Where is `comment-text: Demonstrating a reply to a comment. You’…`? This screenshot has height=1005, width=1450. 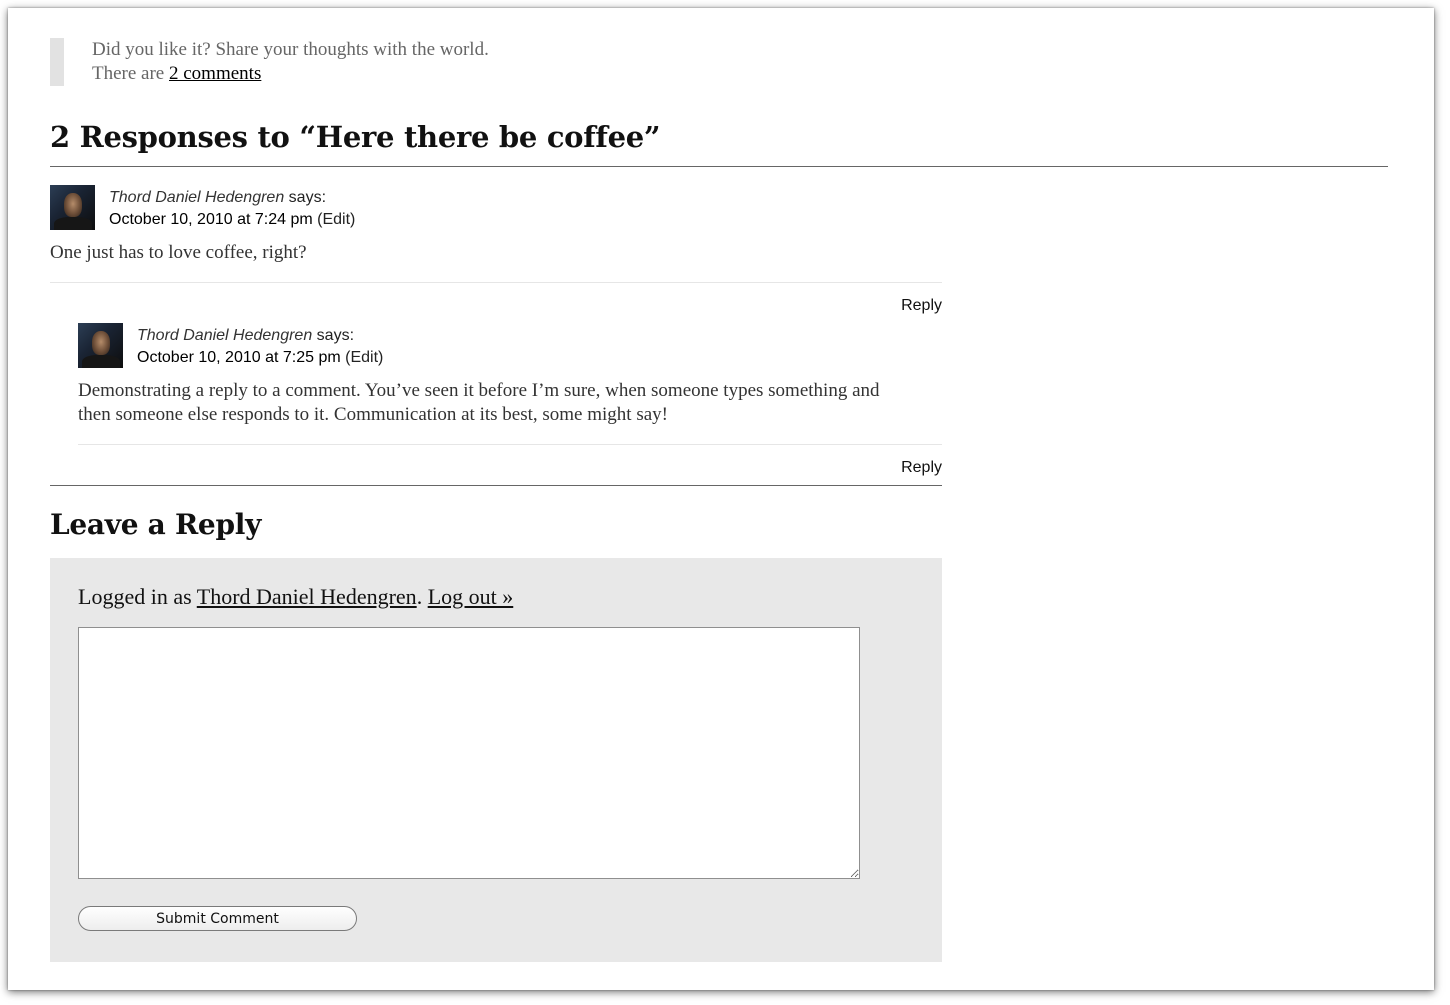 comment-text: Demonstrating a reply to a comment. You’… is located at coordinates (479, 403).